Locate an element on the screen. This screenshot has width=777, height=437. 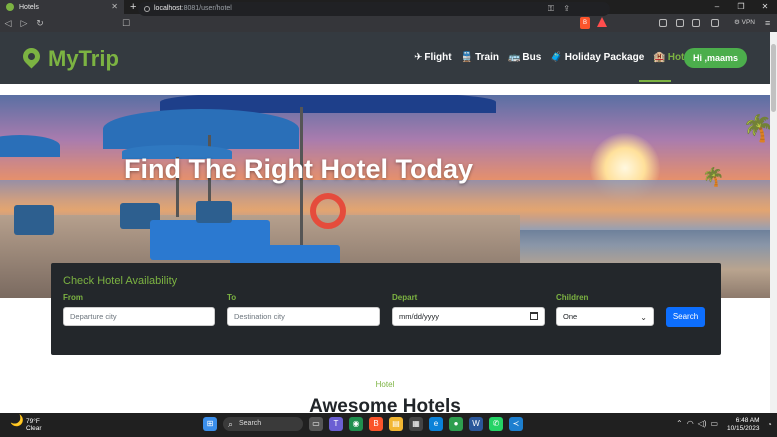
suitcase-icon: 🧳 is located at coordinates (556, 57).